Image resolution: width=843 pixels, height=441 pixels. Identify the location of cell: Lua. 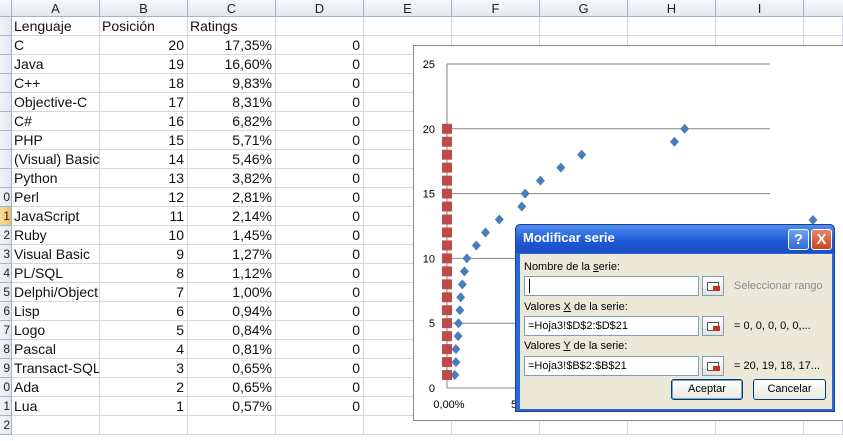
(56, 406).